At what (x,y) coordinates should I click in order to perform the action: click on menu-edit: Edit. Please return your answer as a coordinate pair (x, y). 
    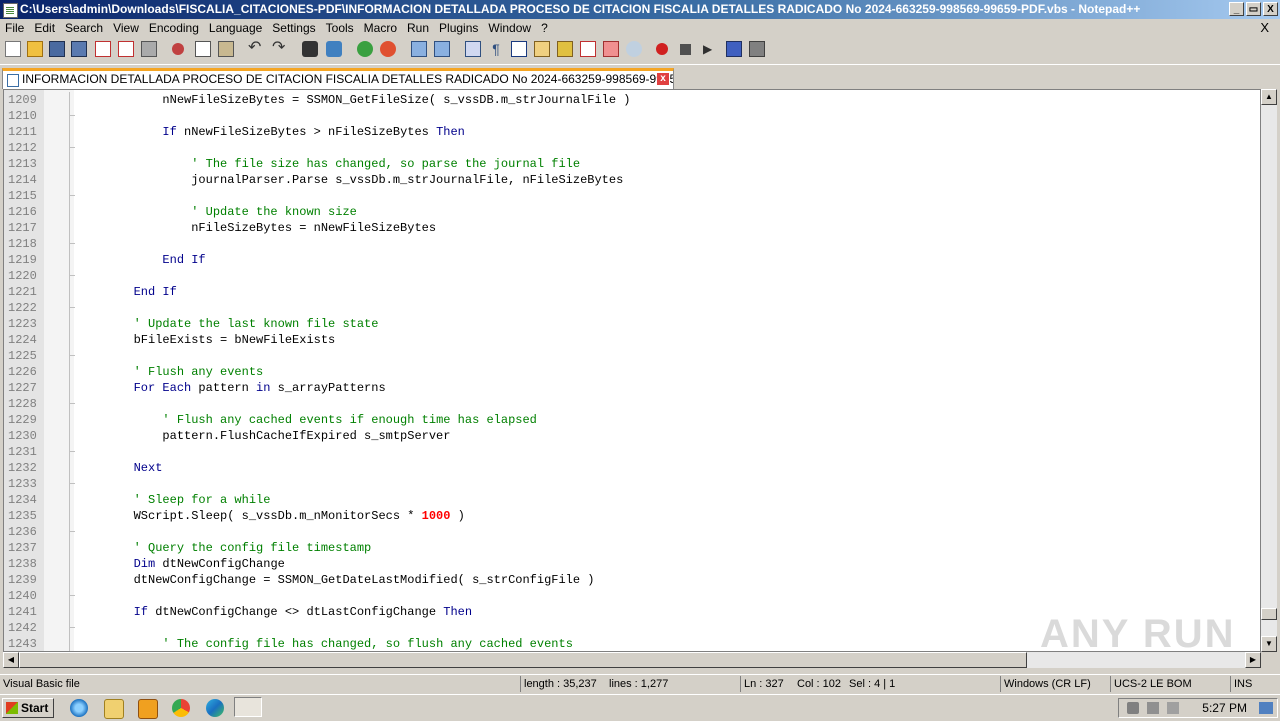
    Looking at the image, I should click on (44, 28).